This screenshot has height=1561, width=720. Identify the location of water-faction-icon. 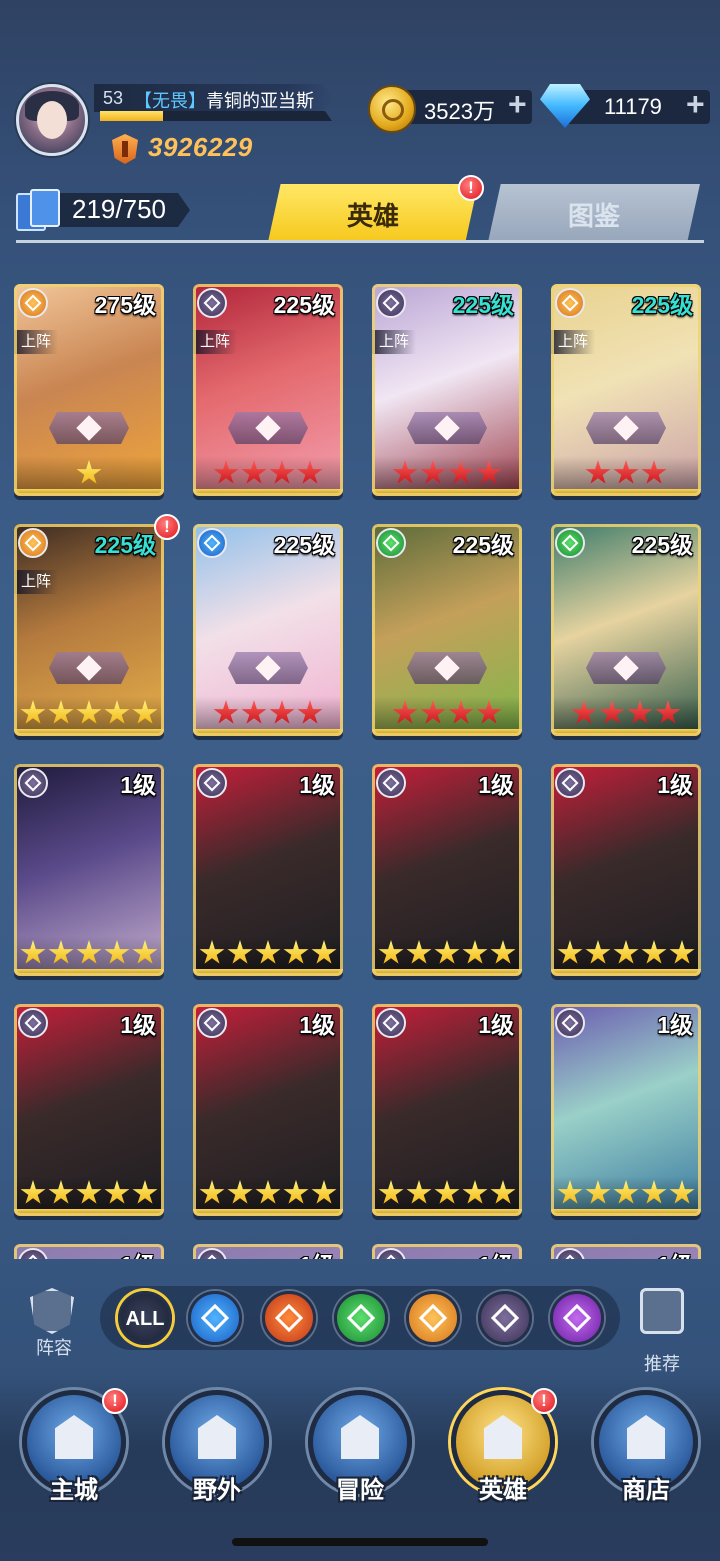
(215, 1318).